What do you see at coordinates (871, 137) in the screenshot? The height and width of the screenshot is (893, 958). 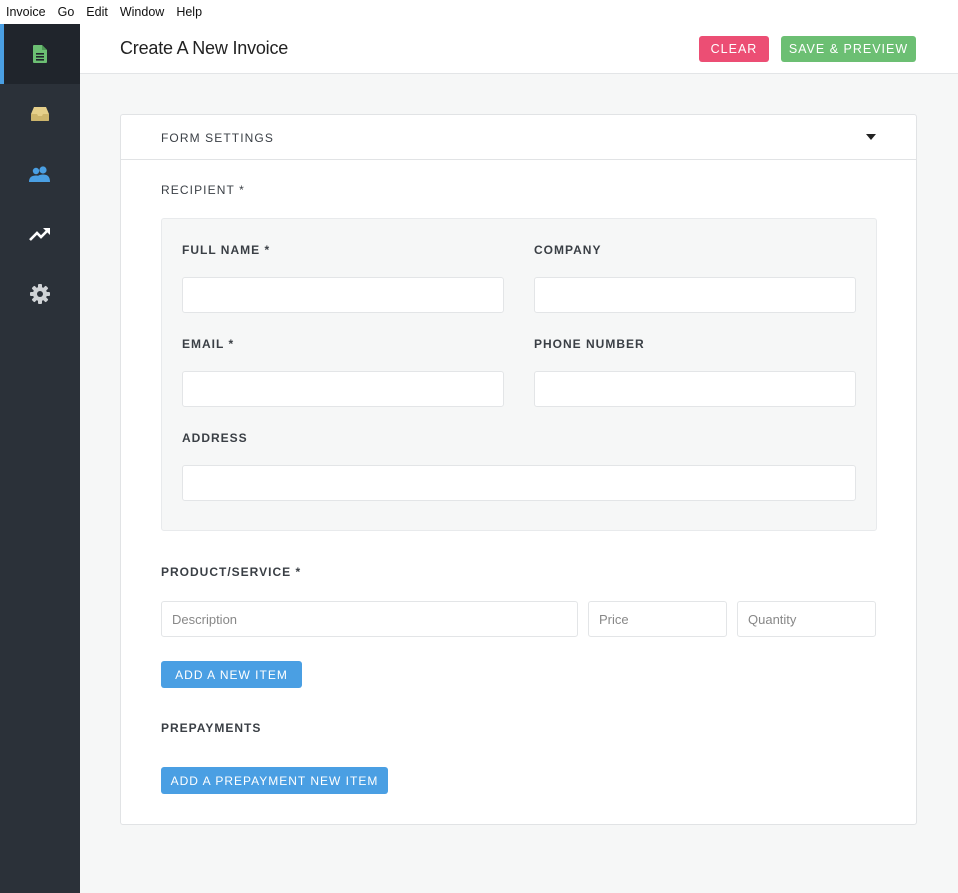 I see `caret-down-icon` at bounding box center [871, 137].